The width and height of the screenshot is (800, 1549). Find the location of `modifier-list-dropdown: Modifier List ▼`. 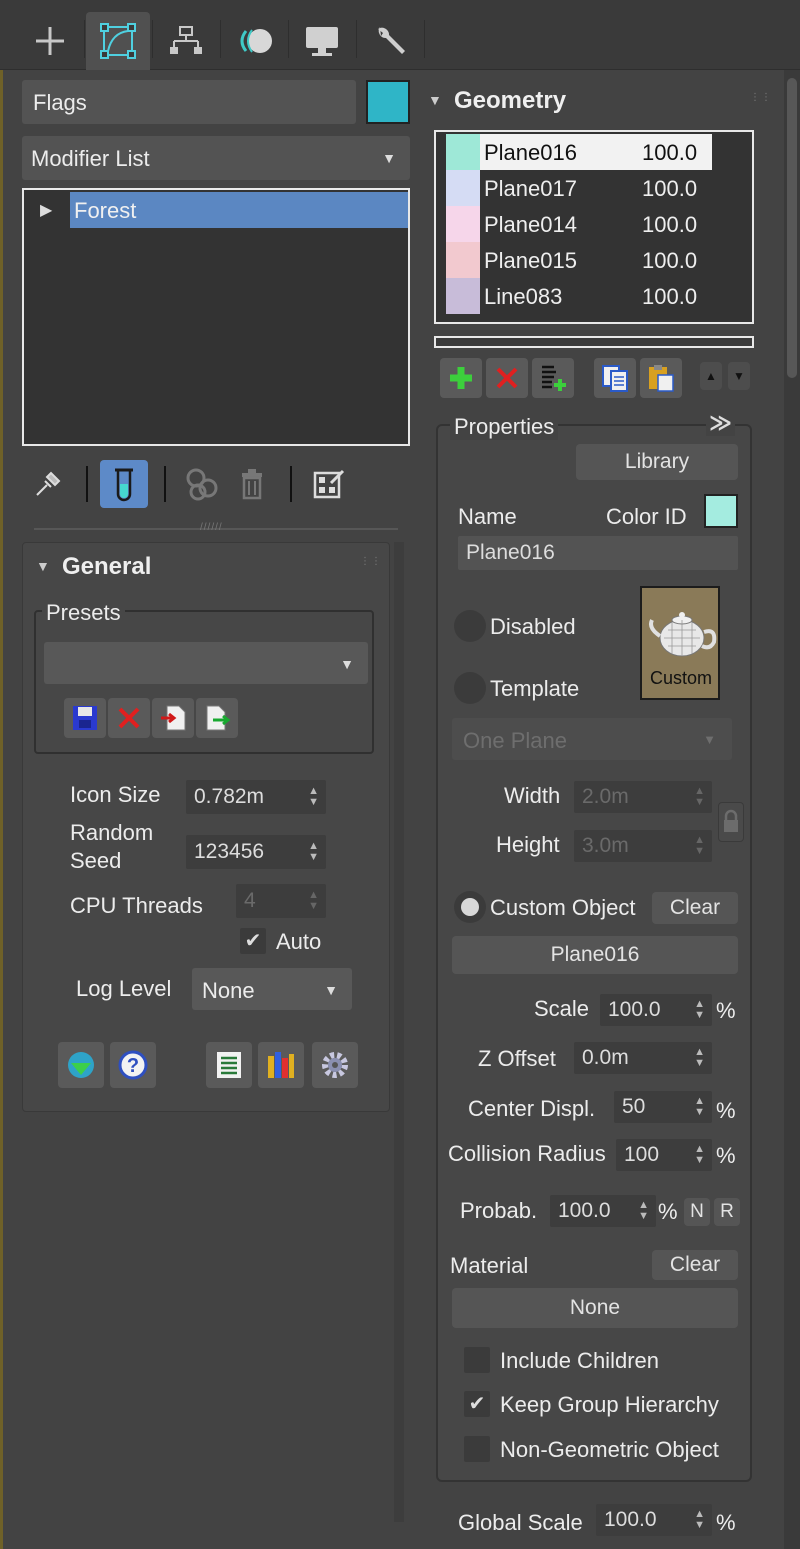

modifier-list-dropdown: Modifier List ▼ is located at coordinates (216, 158).